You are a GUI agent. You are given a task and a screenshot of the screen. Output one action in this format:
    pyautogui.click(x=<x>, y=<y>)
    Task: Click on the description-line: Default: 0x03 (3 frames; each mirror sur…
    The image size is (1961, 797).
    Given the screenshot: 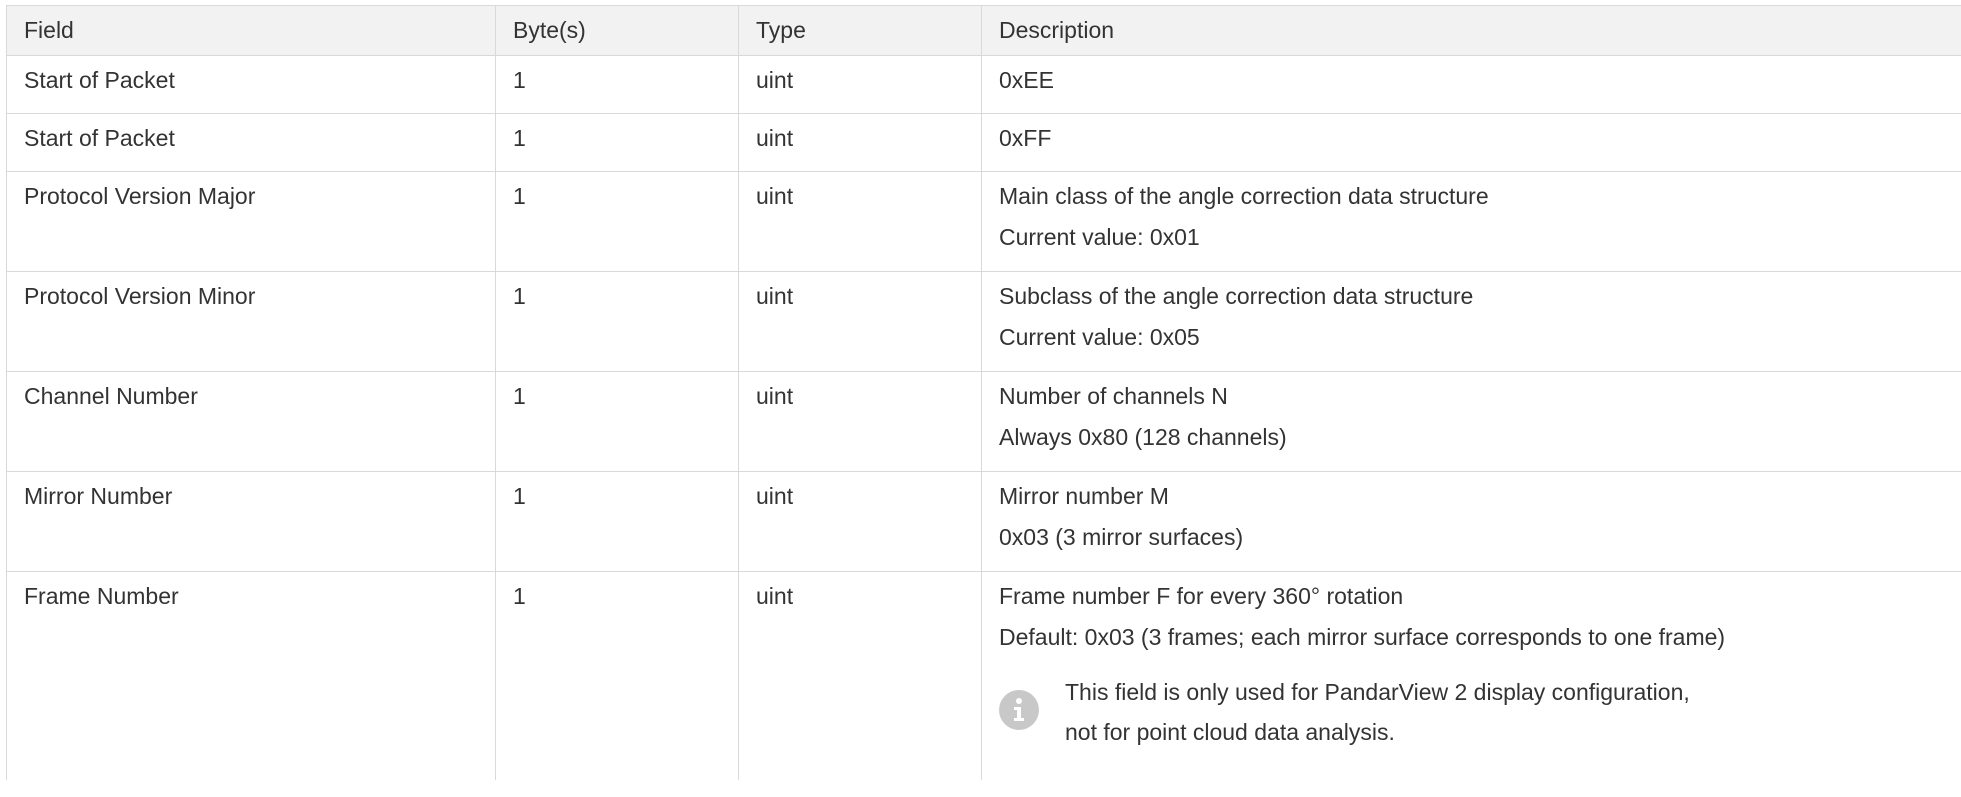 What is the action you would take?
    pyautogui.click(x=1362, y=637)
    